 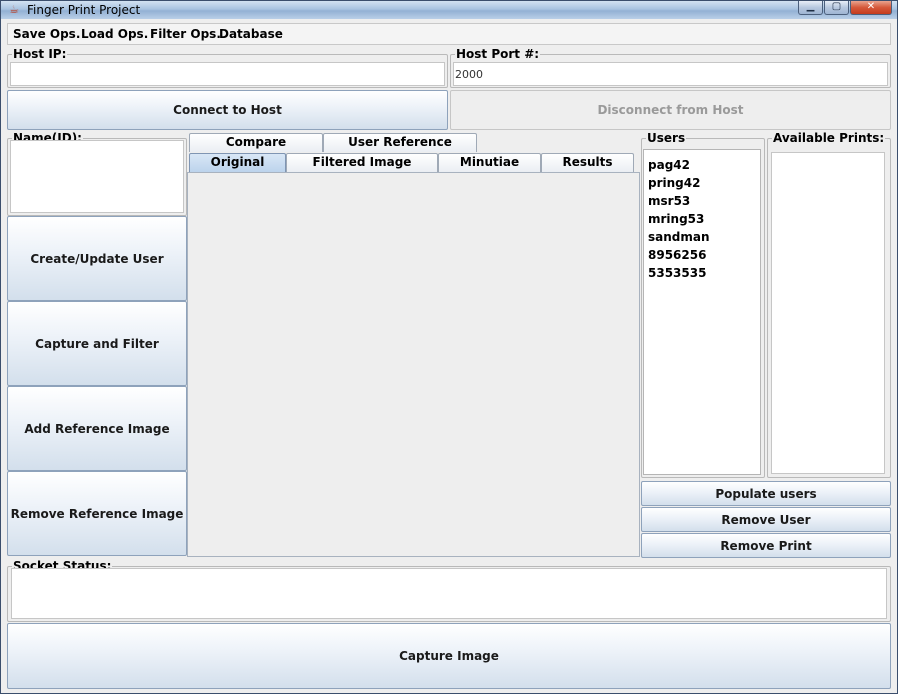 I want to click on list-item: msr53, so click(x=704, y=201).